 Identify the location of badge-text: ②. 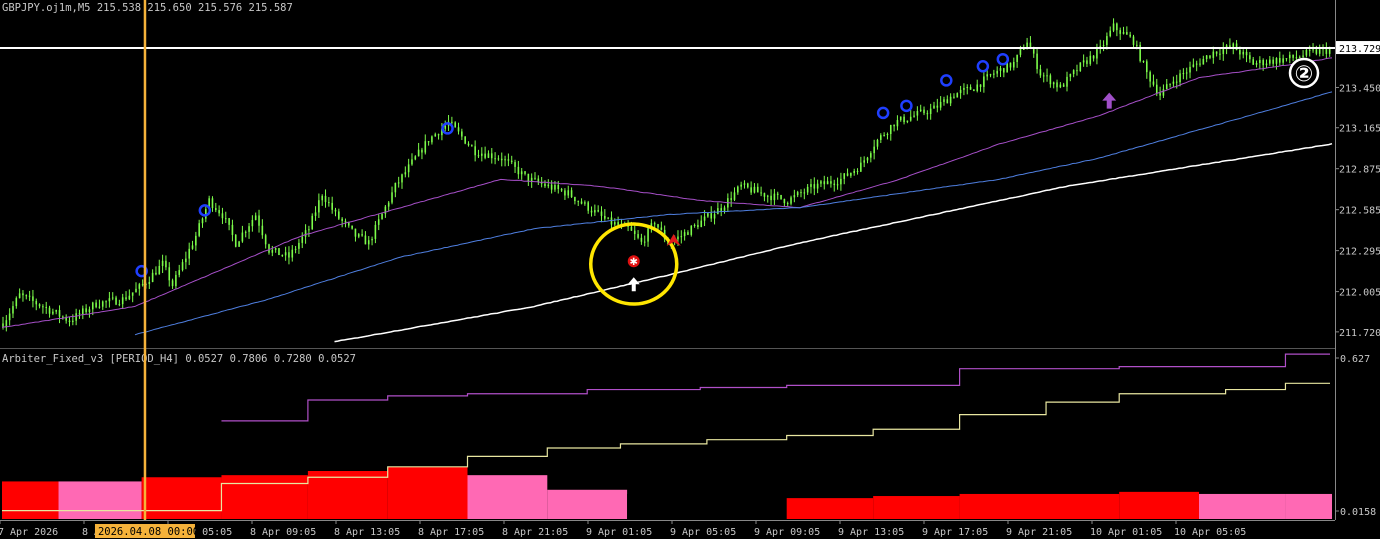
(1304, 74).